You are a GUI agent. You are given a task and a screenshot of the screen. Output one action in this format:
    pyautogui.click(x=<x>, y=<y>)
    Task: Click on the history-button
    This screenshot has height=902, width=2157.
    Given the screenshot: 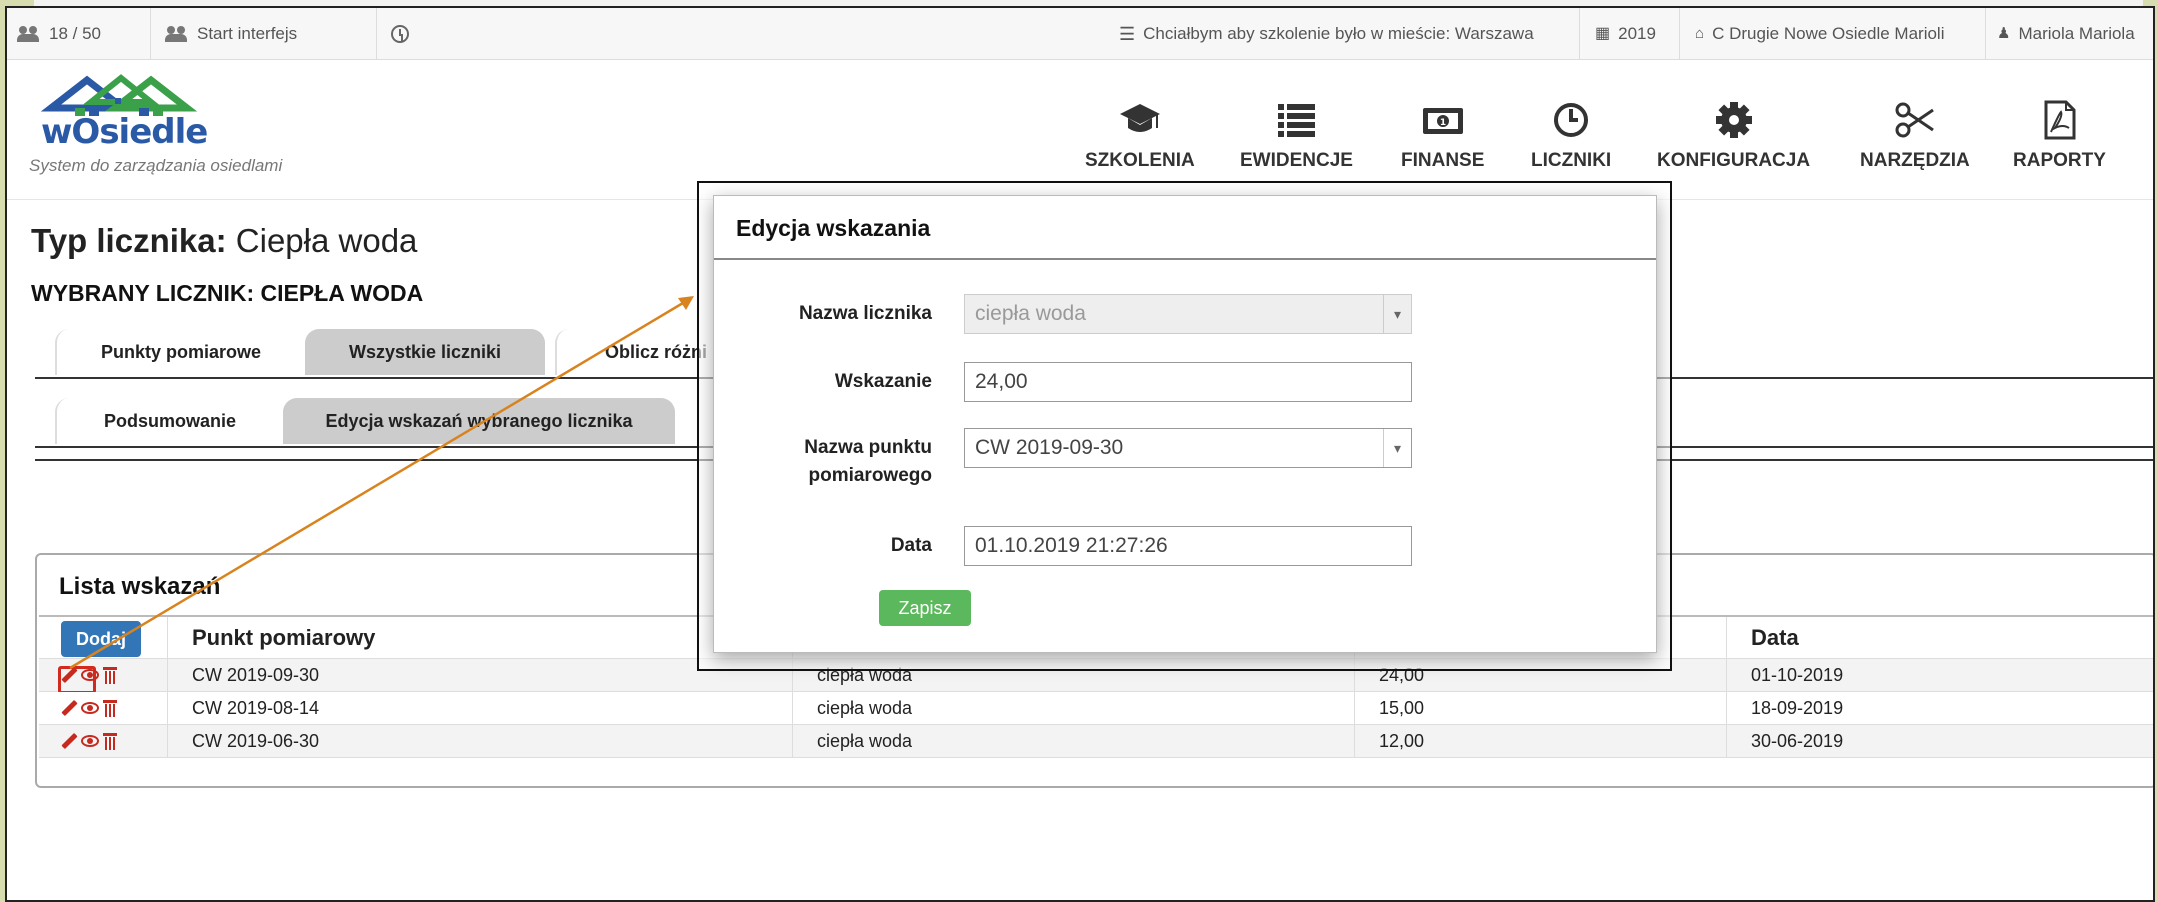 What is the action you would take?
    pyautogui.click(x=400, y=34)
    